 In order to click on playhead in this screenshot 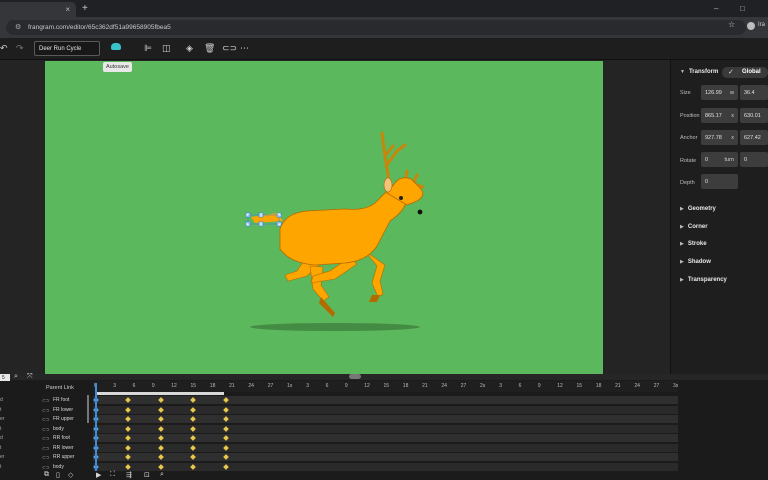, I will do `click(96, 427)`.